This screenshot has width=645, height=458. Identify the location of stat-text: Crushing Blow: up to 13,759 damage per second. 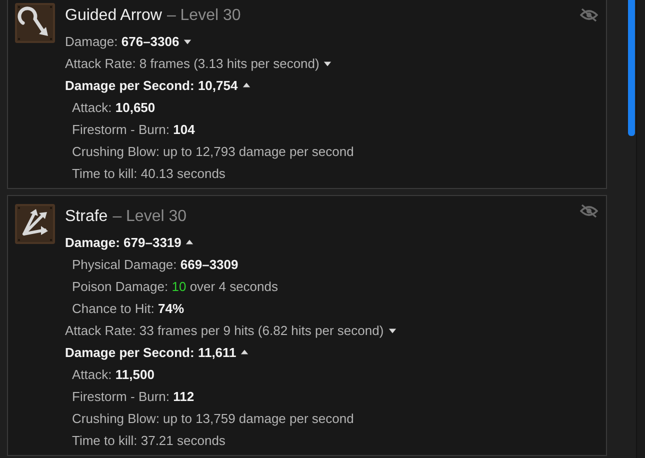
(213, 418).